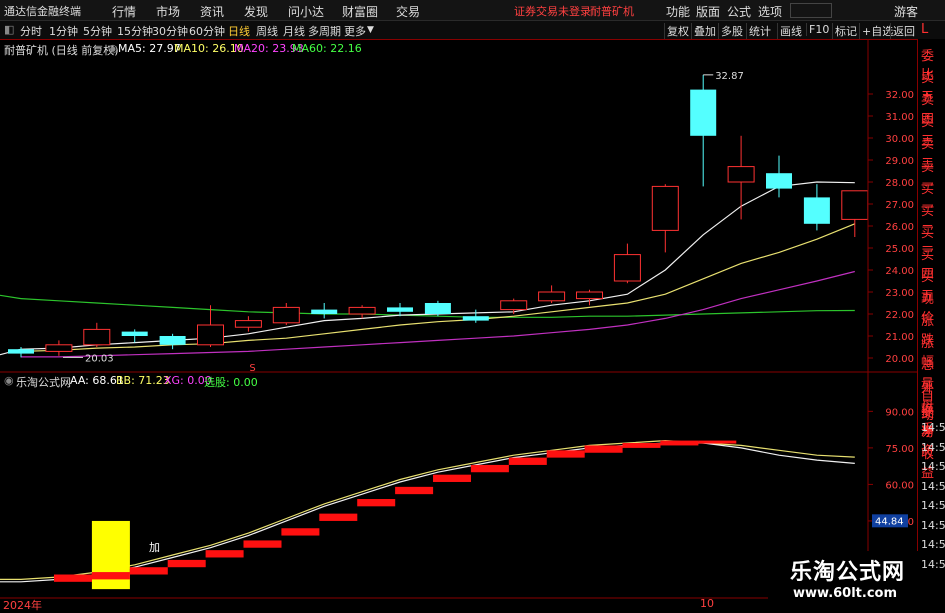 The height and width of the screenshot is (613, 945). Describe the element at coordinates (845, 593) in the screenshot. I see `watermark-url: www.60lt.com` at that location.